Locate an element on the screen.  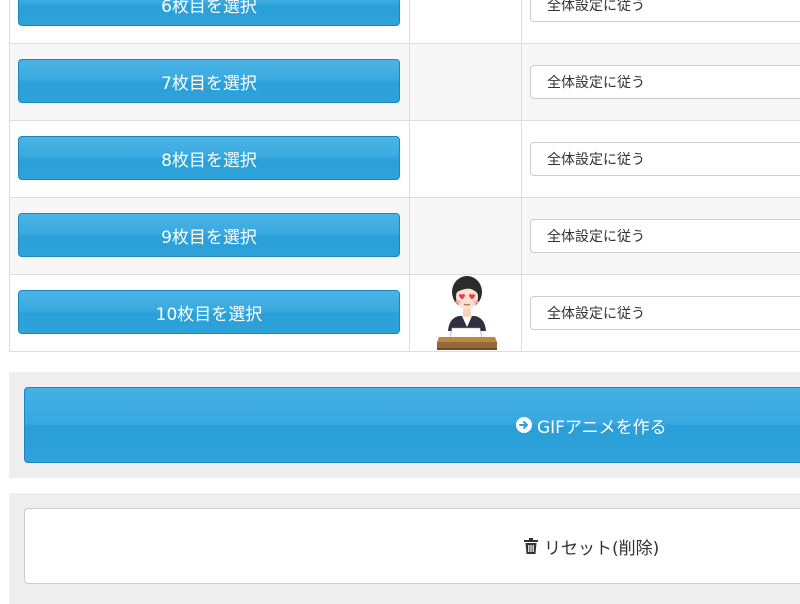
select-cell: 6枚目を選択 is located at coordinates (210, 21).